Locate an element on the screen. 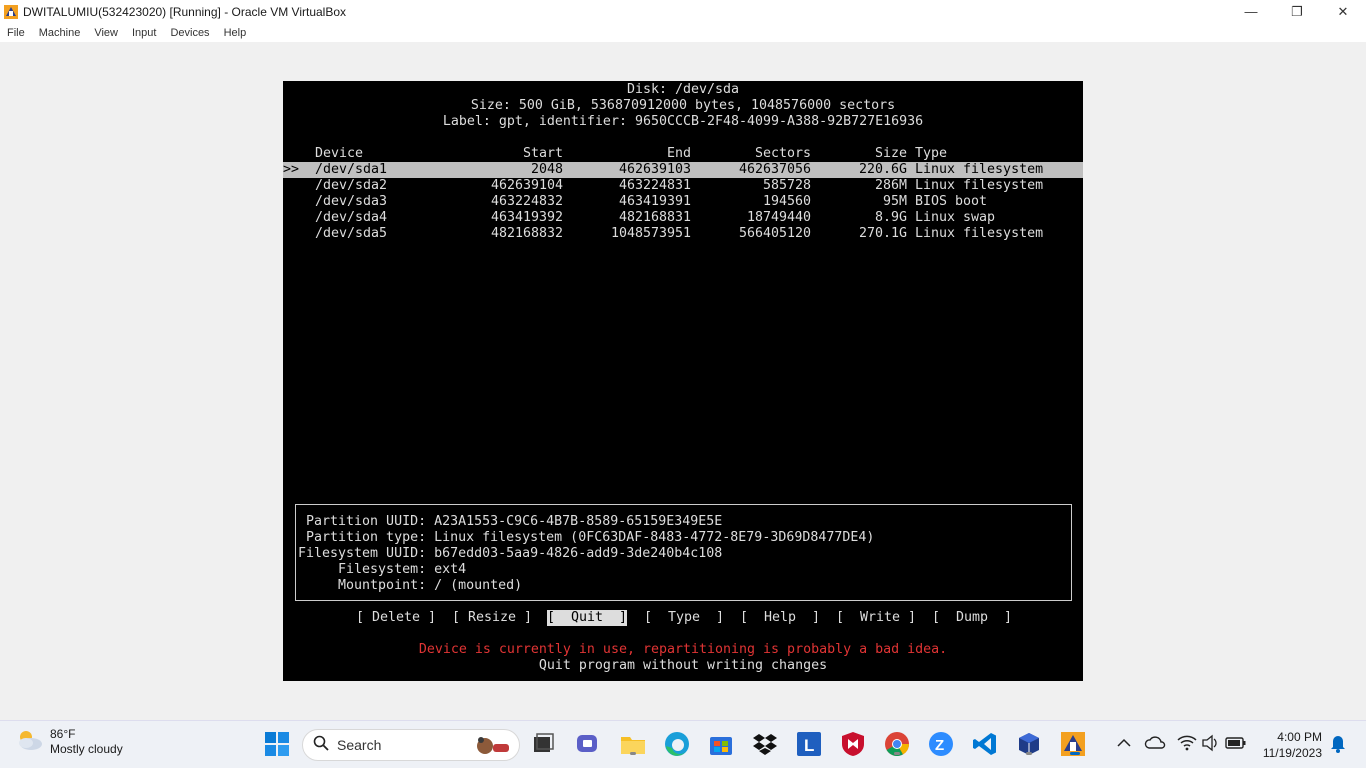  edge-browser-icon is located at coordinates (677, 744).